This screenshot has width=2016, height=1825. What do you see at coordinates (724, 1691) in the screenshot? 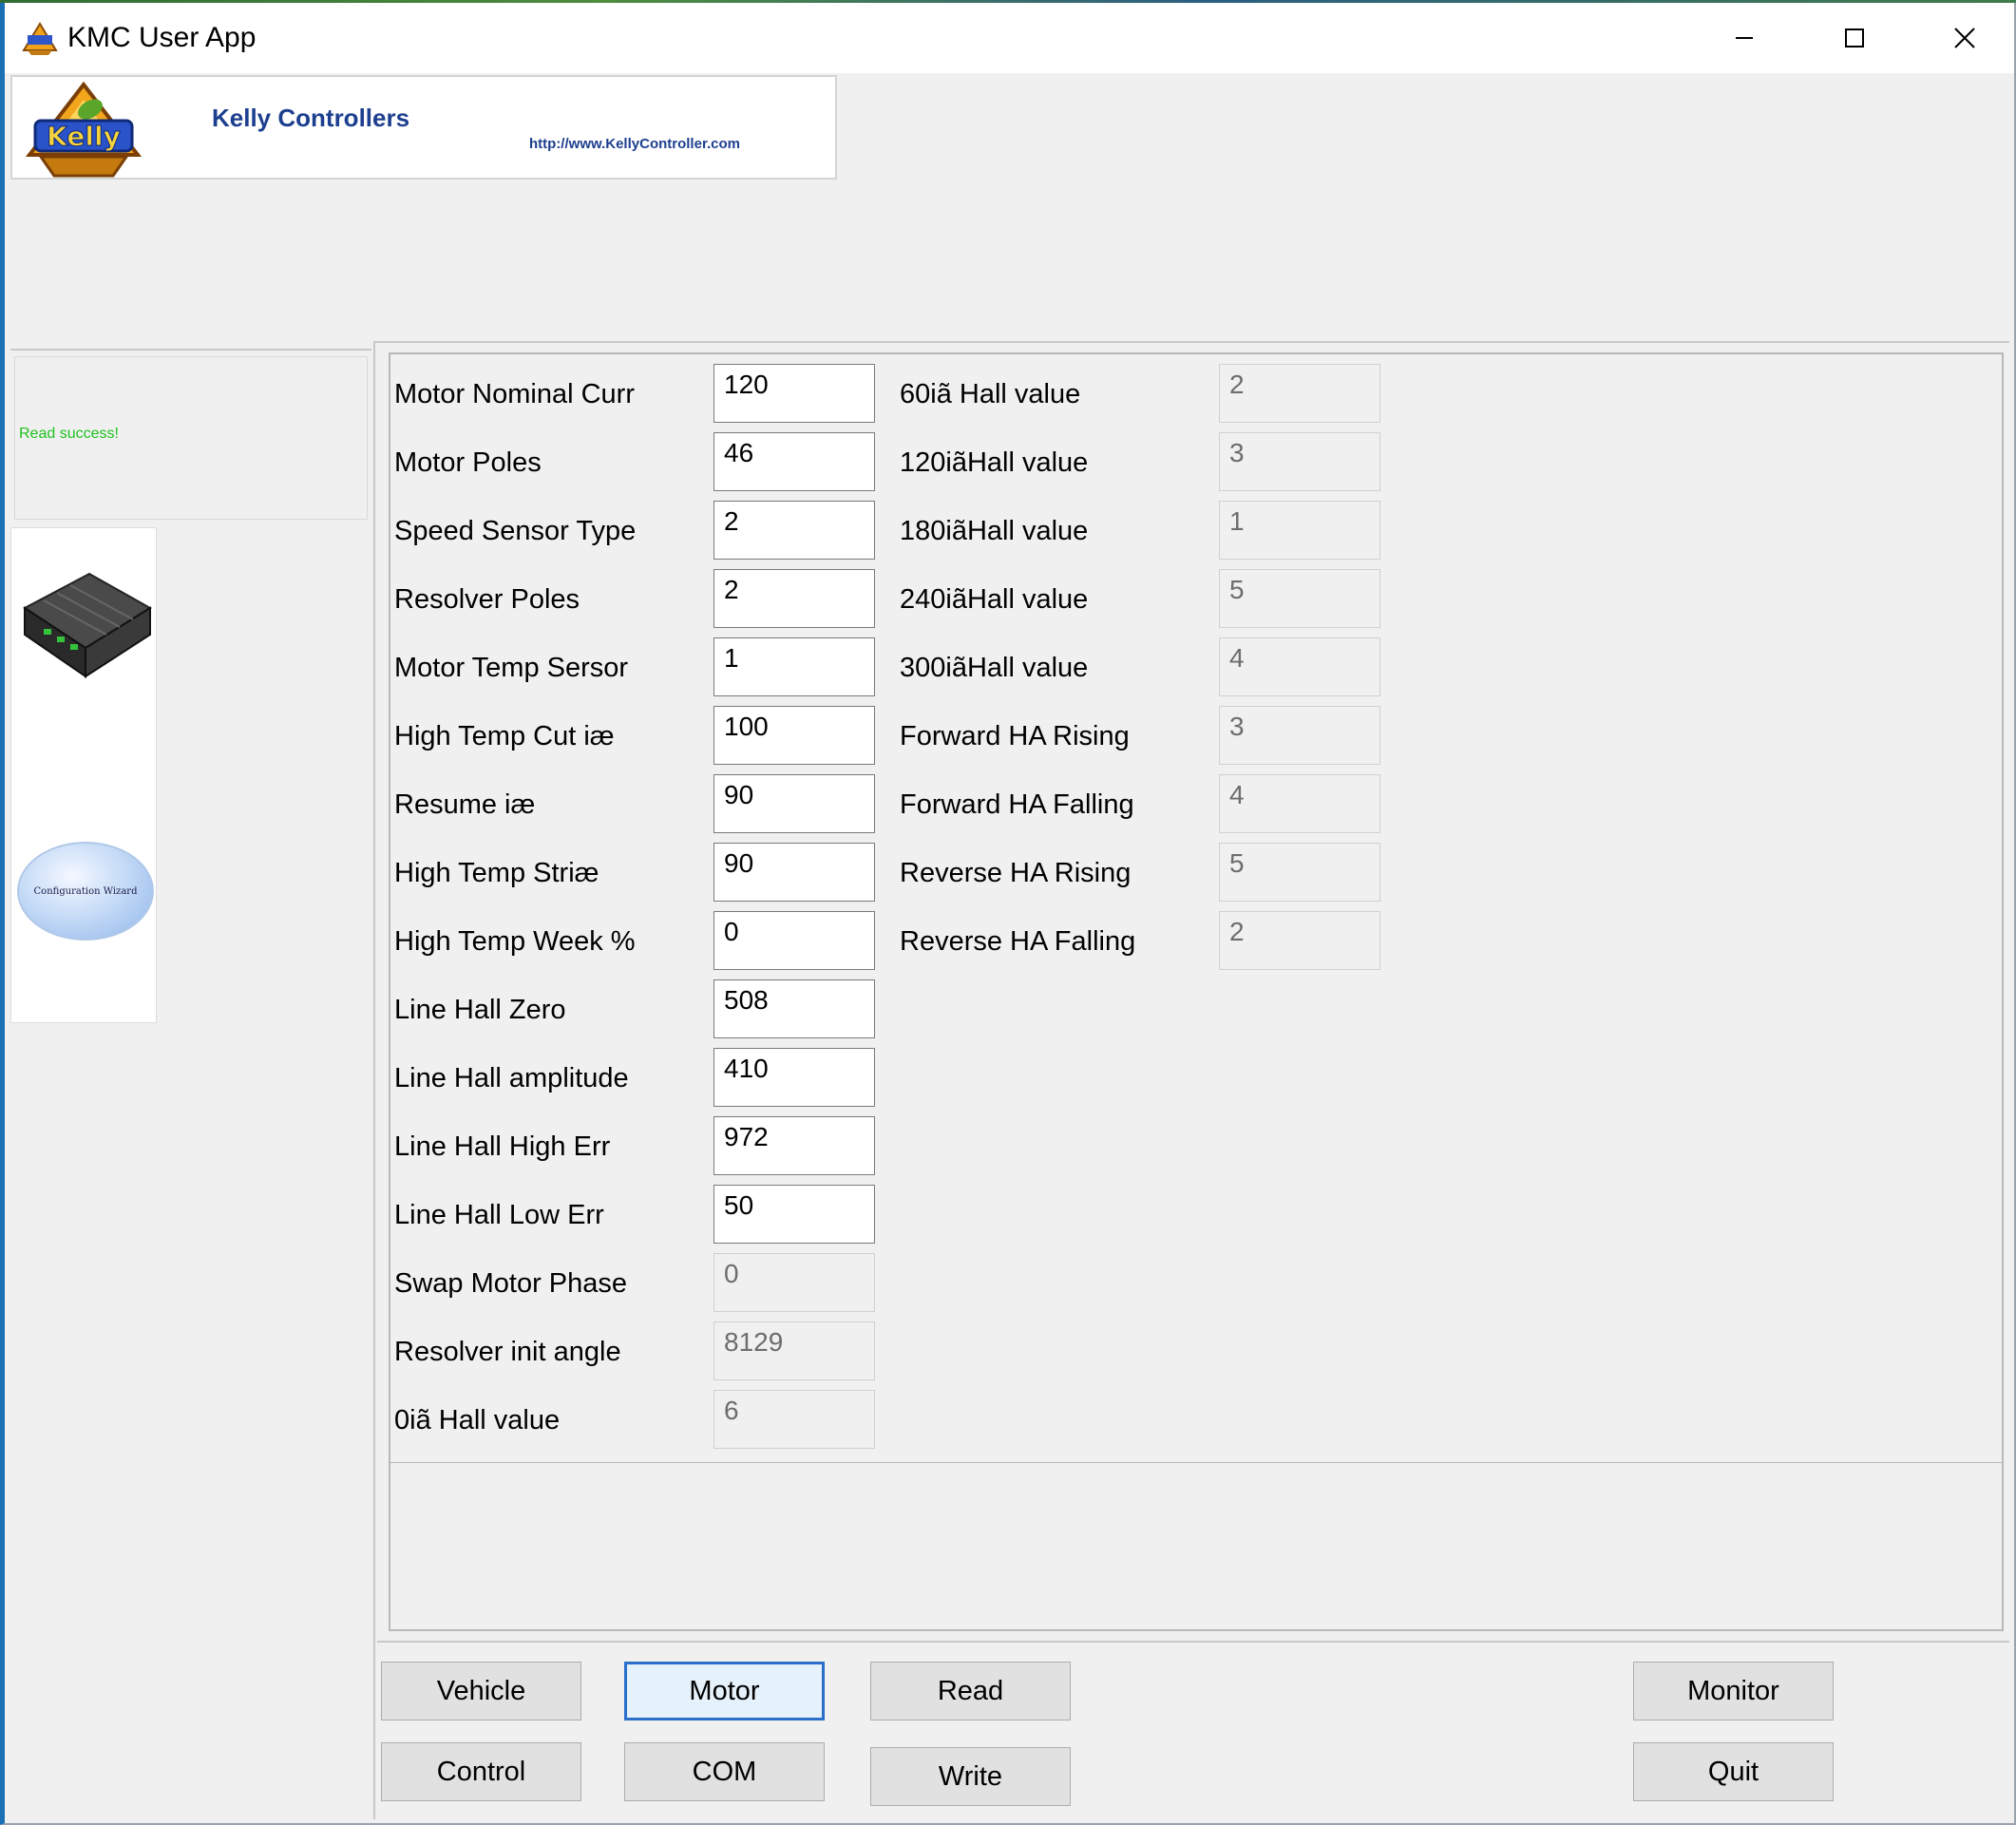
I see `motor-button: Motor` at bounding box center [724, 1691].